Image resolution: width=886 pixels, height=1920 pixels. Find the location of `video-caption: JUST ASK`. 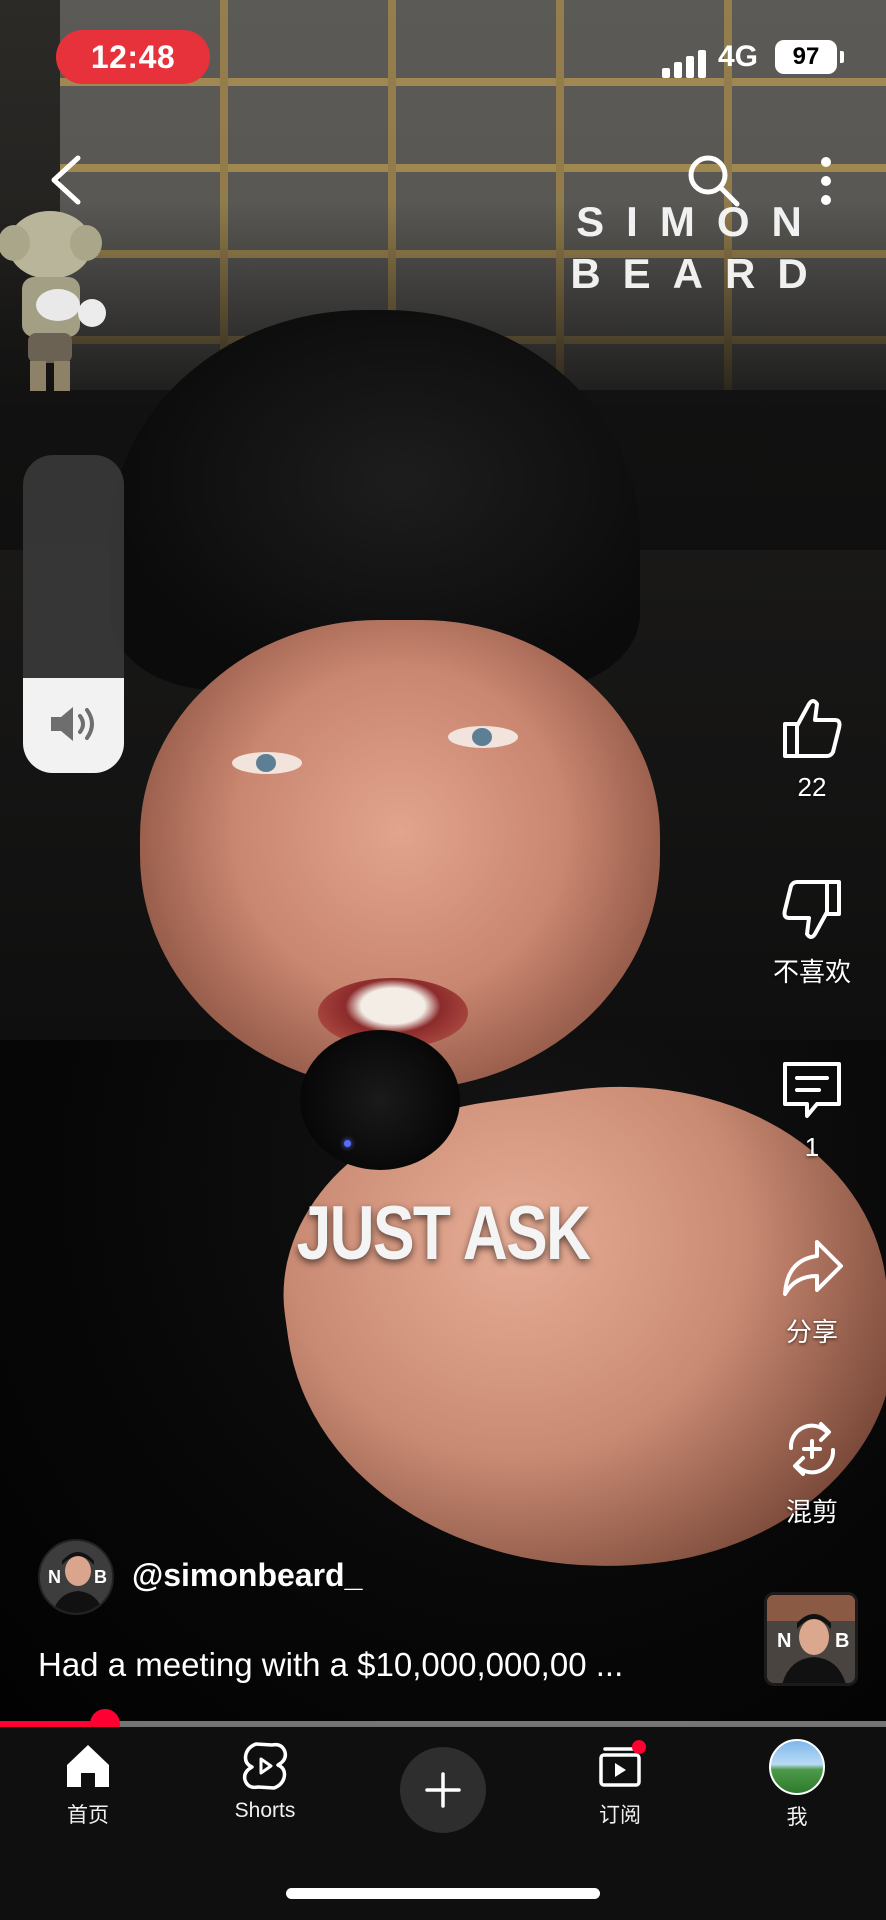

video-caption: JUST ASK is located at coordinates (443, 1233).